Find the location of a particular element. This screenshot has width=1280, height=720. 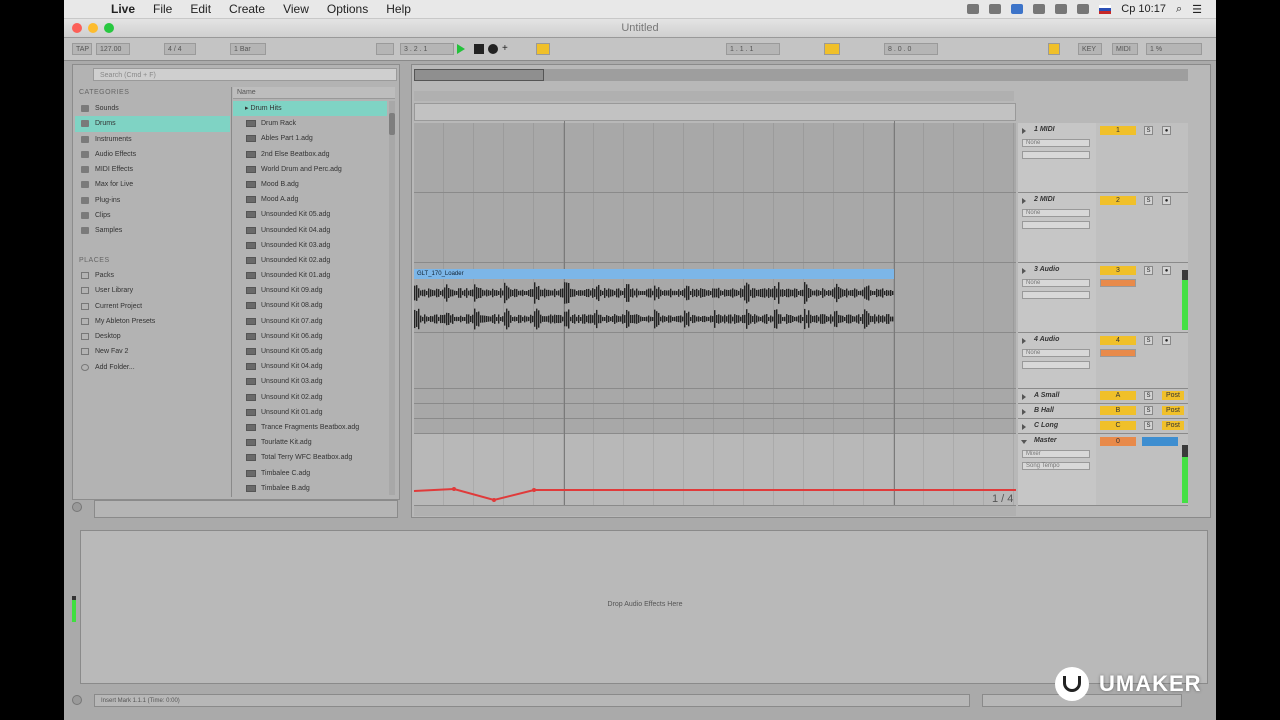

preview-waveform is located at coordinates (246, 509).